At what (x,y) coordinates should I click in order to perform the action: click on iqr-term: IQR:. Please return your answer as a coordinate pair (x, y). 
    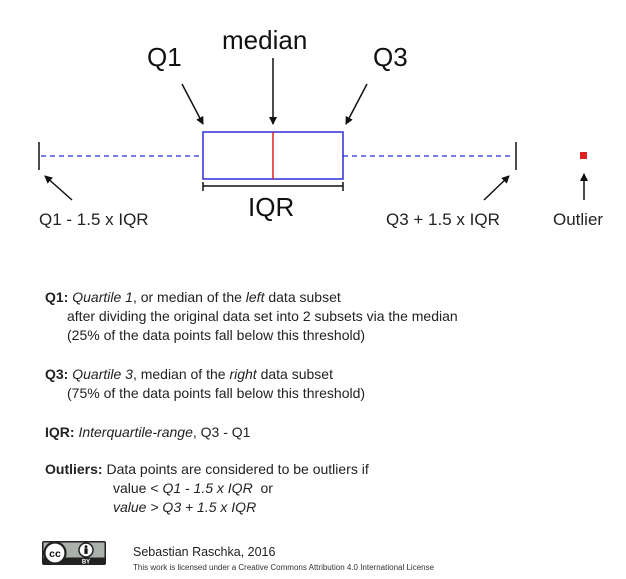
    Looking at the image, I should click on (60, 432).